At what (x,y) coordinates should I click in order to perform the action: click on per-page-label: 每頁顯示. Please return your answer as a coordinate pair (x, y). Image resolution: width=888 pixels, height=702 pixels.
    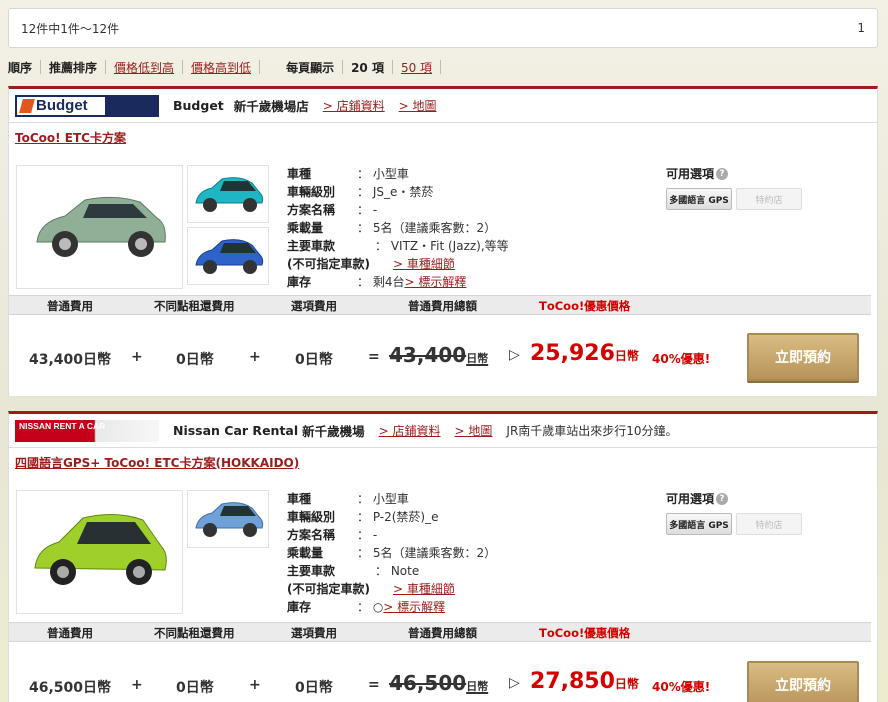
    Looking at the image, I should click on (310, 67).